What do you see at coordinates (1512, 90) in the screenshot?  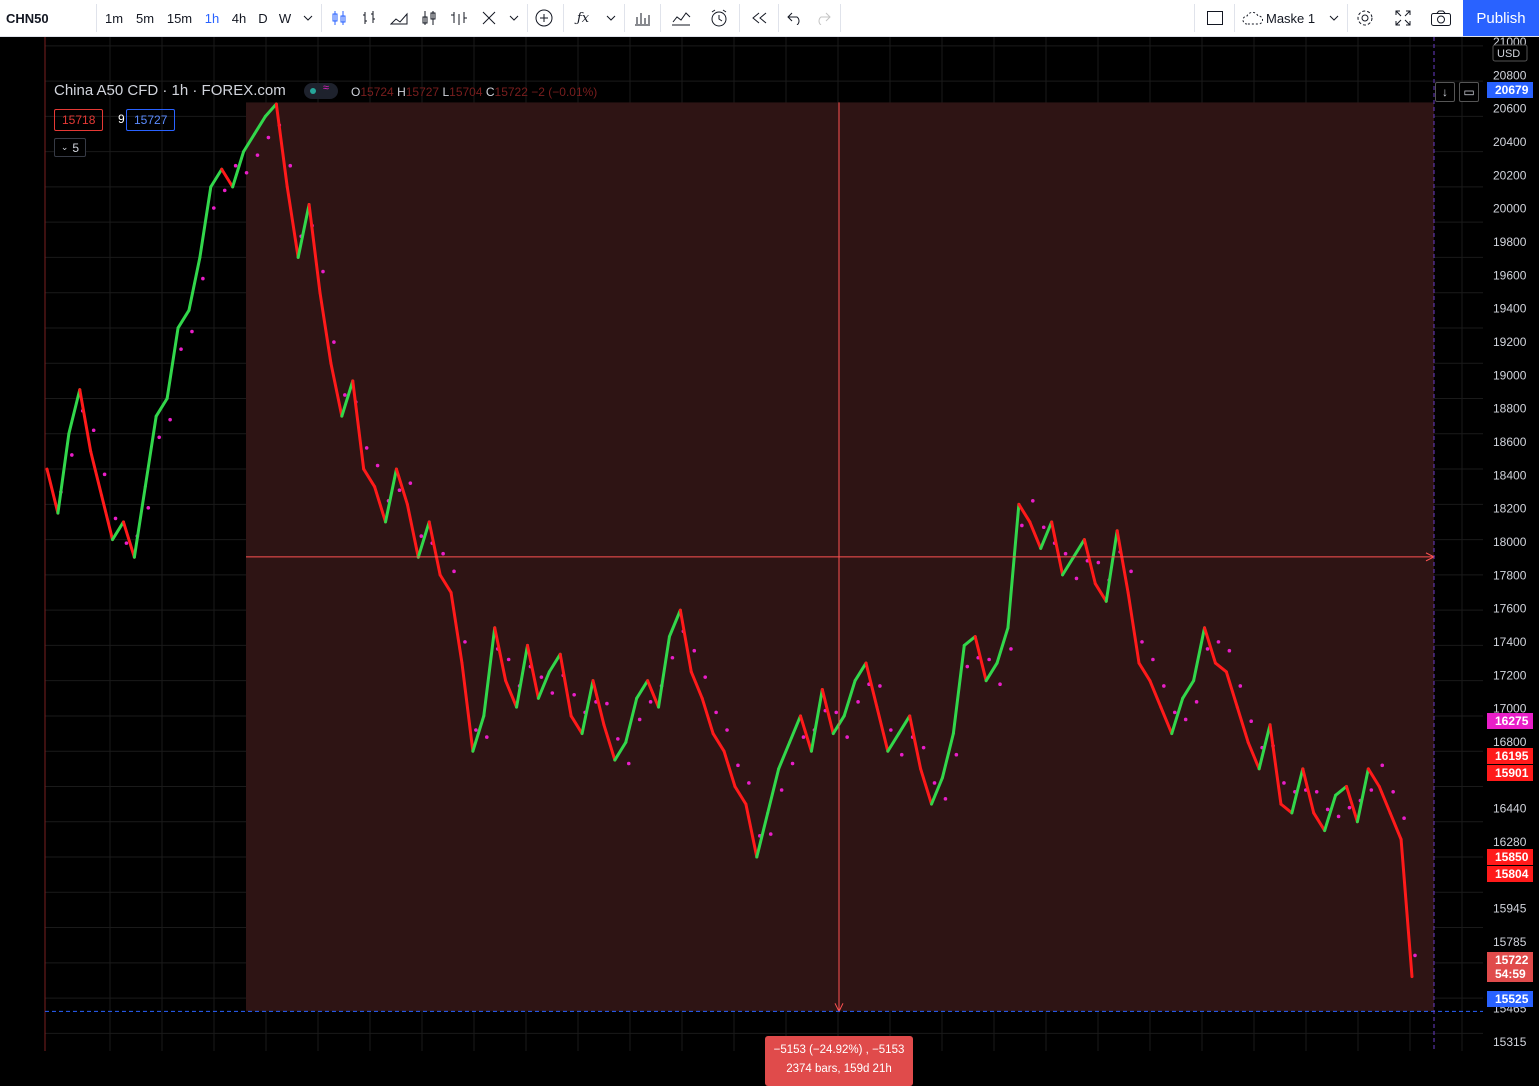 I see `price-label-text: 20679` at bounding box center [1512, 90].